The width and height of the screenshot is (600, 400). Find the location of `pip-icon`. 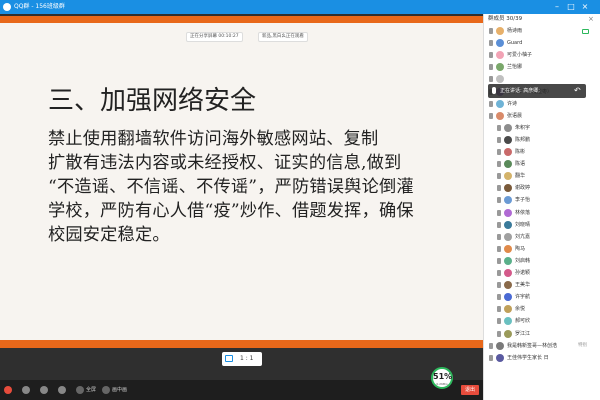

pip-icon is located at coordinates (106, 390).